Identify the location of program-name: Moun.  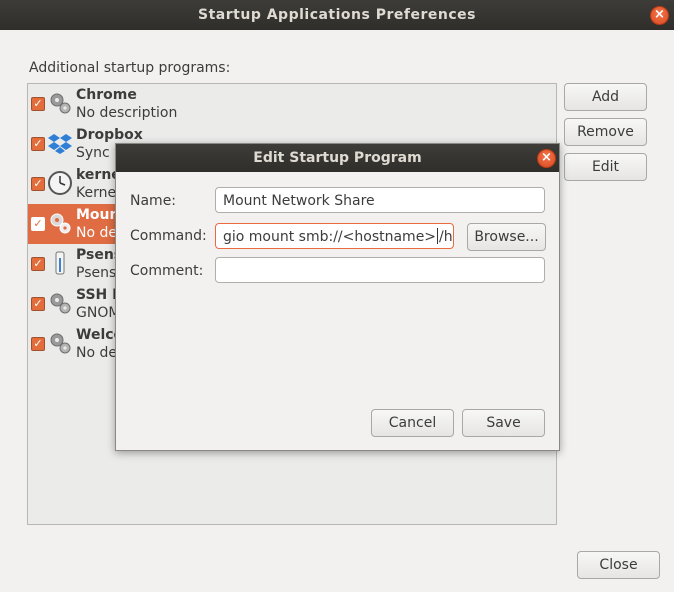
(98, 215).